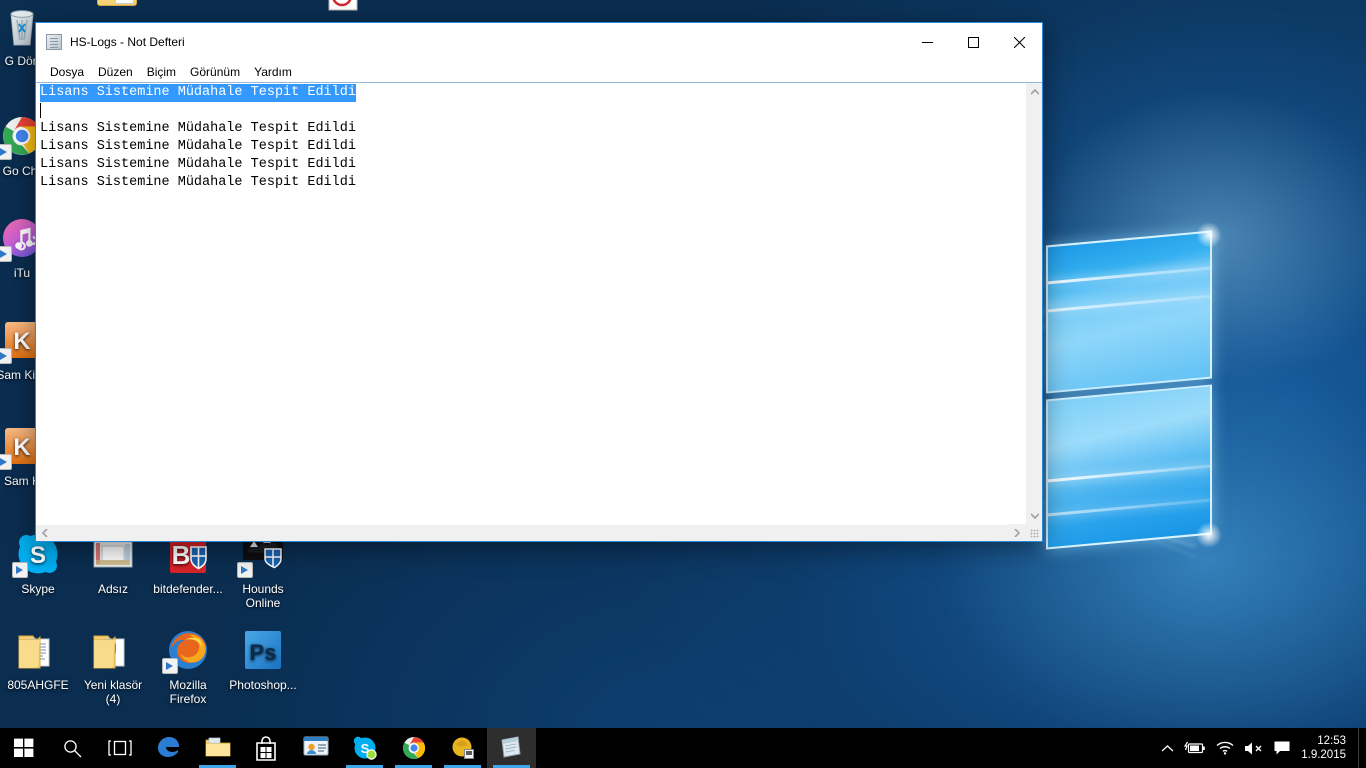 The width and height of the screenshot is (1366, 768). Describe the element at coordinates (120, 748) in the screenshot. I see `task-view-icon` at that location.